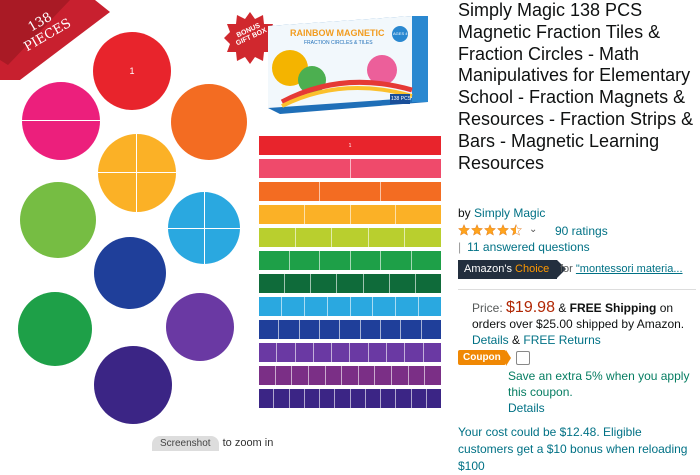 The height and width of the screenshot is (475, 700). What do you see at coordinates (561, 340) in the screenshot?
I see `free-returns-link: FREE Returns` at bounding box center [561, 340].